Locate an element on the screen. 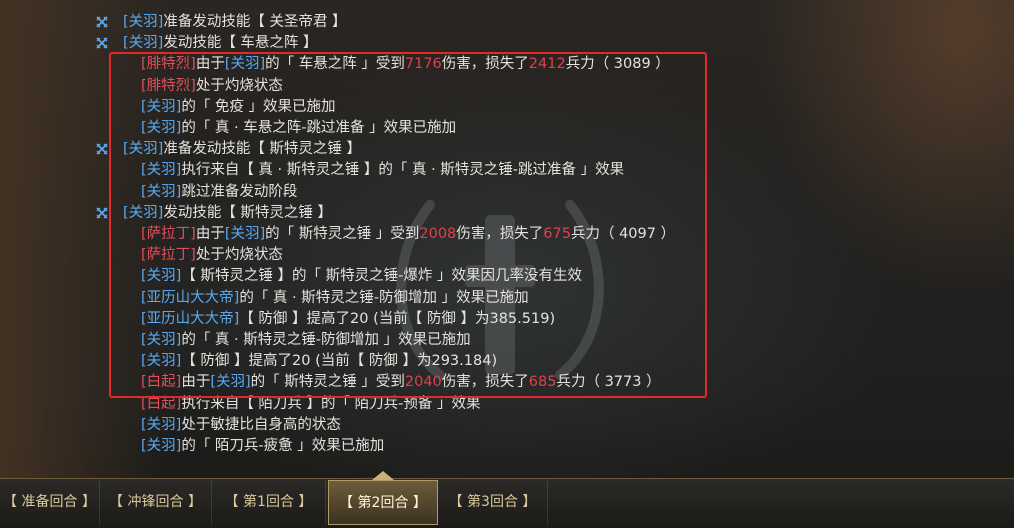 This screenshot has height=528, width=1014. log-line: [关羽]的「 真 · 斯特灵之锤-防御增加 」效果已施加 is located at coordinates (306, 340).